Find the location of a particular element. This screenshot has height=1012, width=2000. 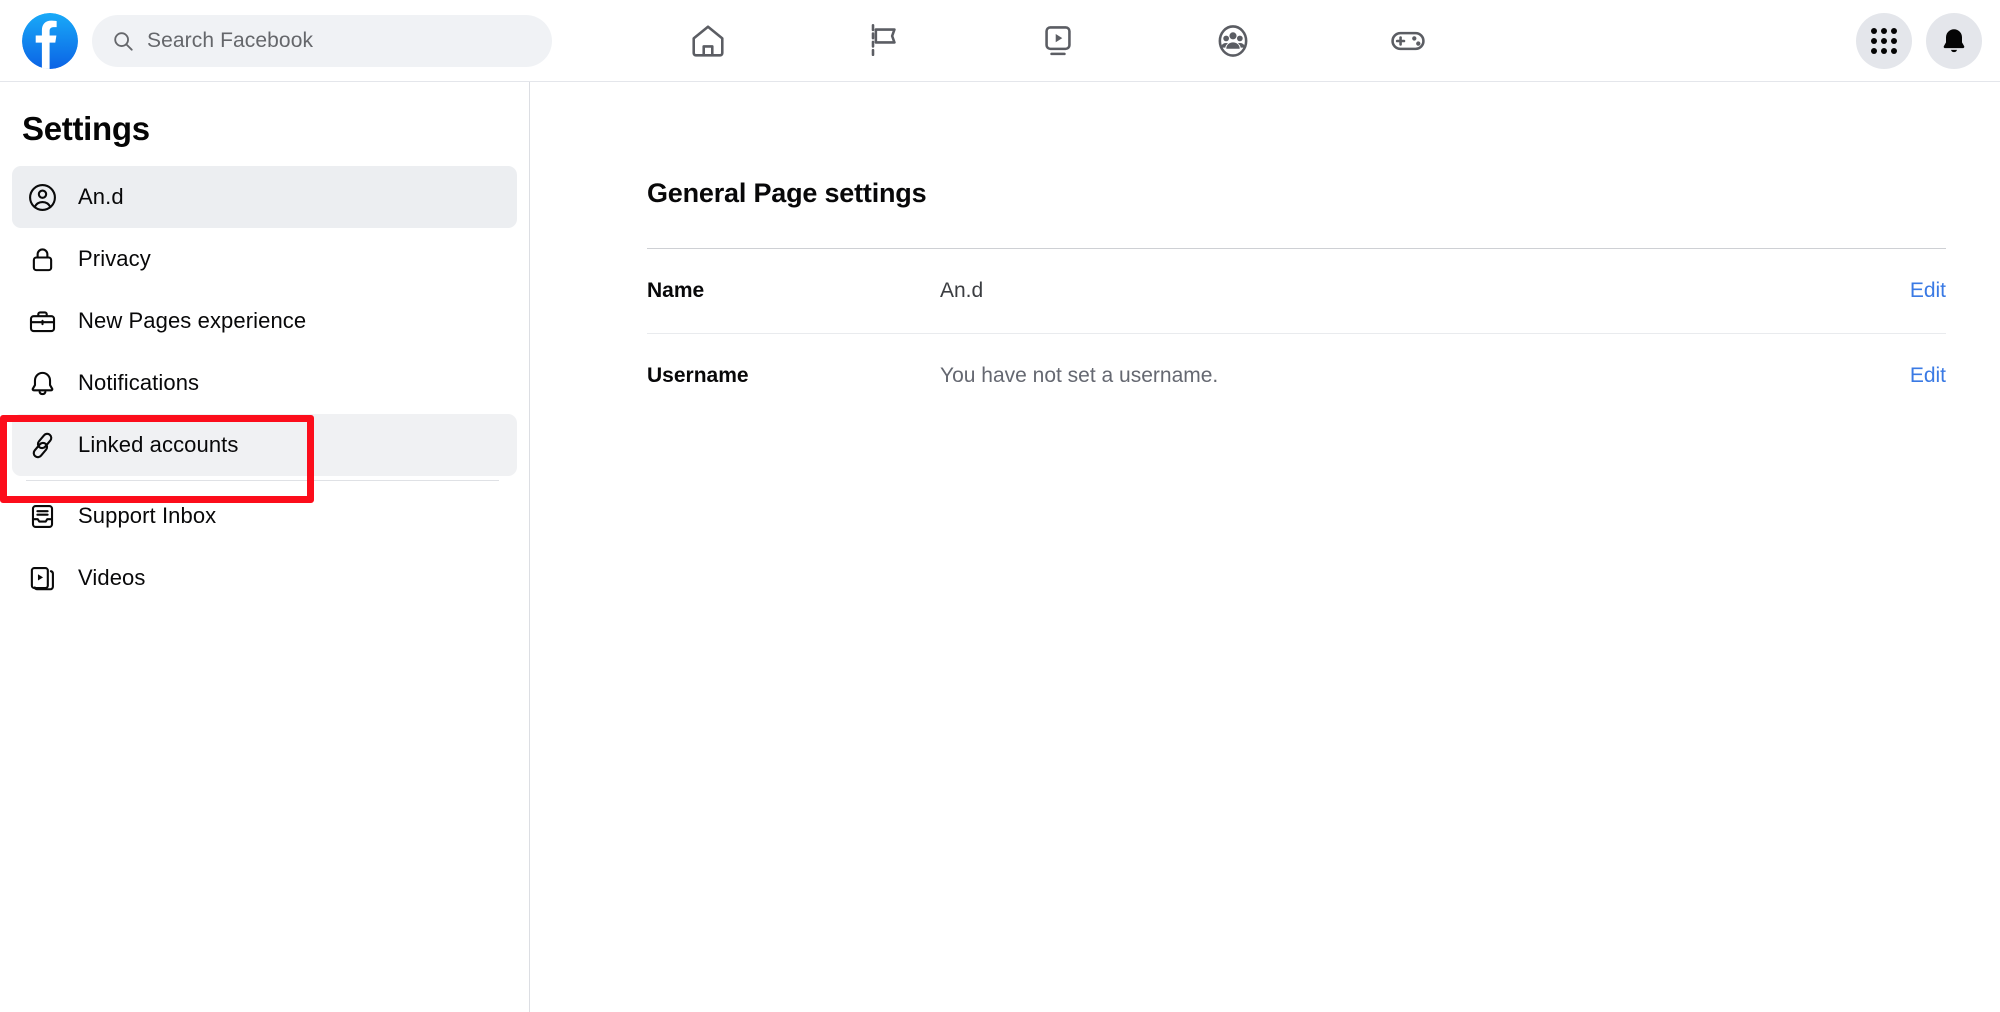

sidebar-item-label: New Pages experience is located at coordinates (192, 320).